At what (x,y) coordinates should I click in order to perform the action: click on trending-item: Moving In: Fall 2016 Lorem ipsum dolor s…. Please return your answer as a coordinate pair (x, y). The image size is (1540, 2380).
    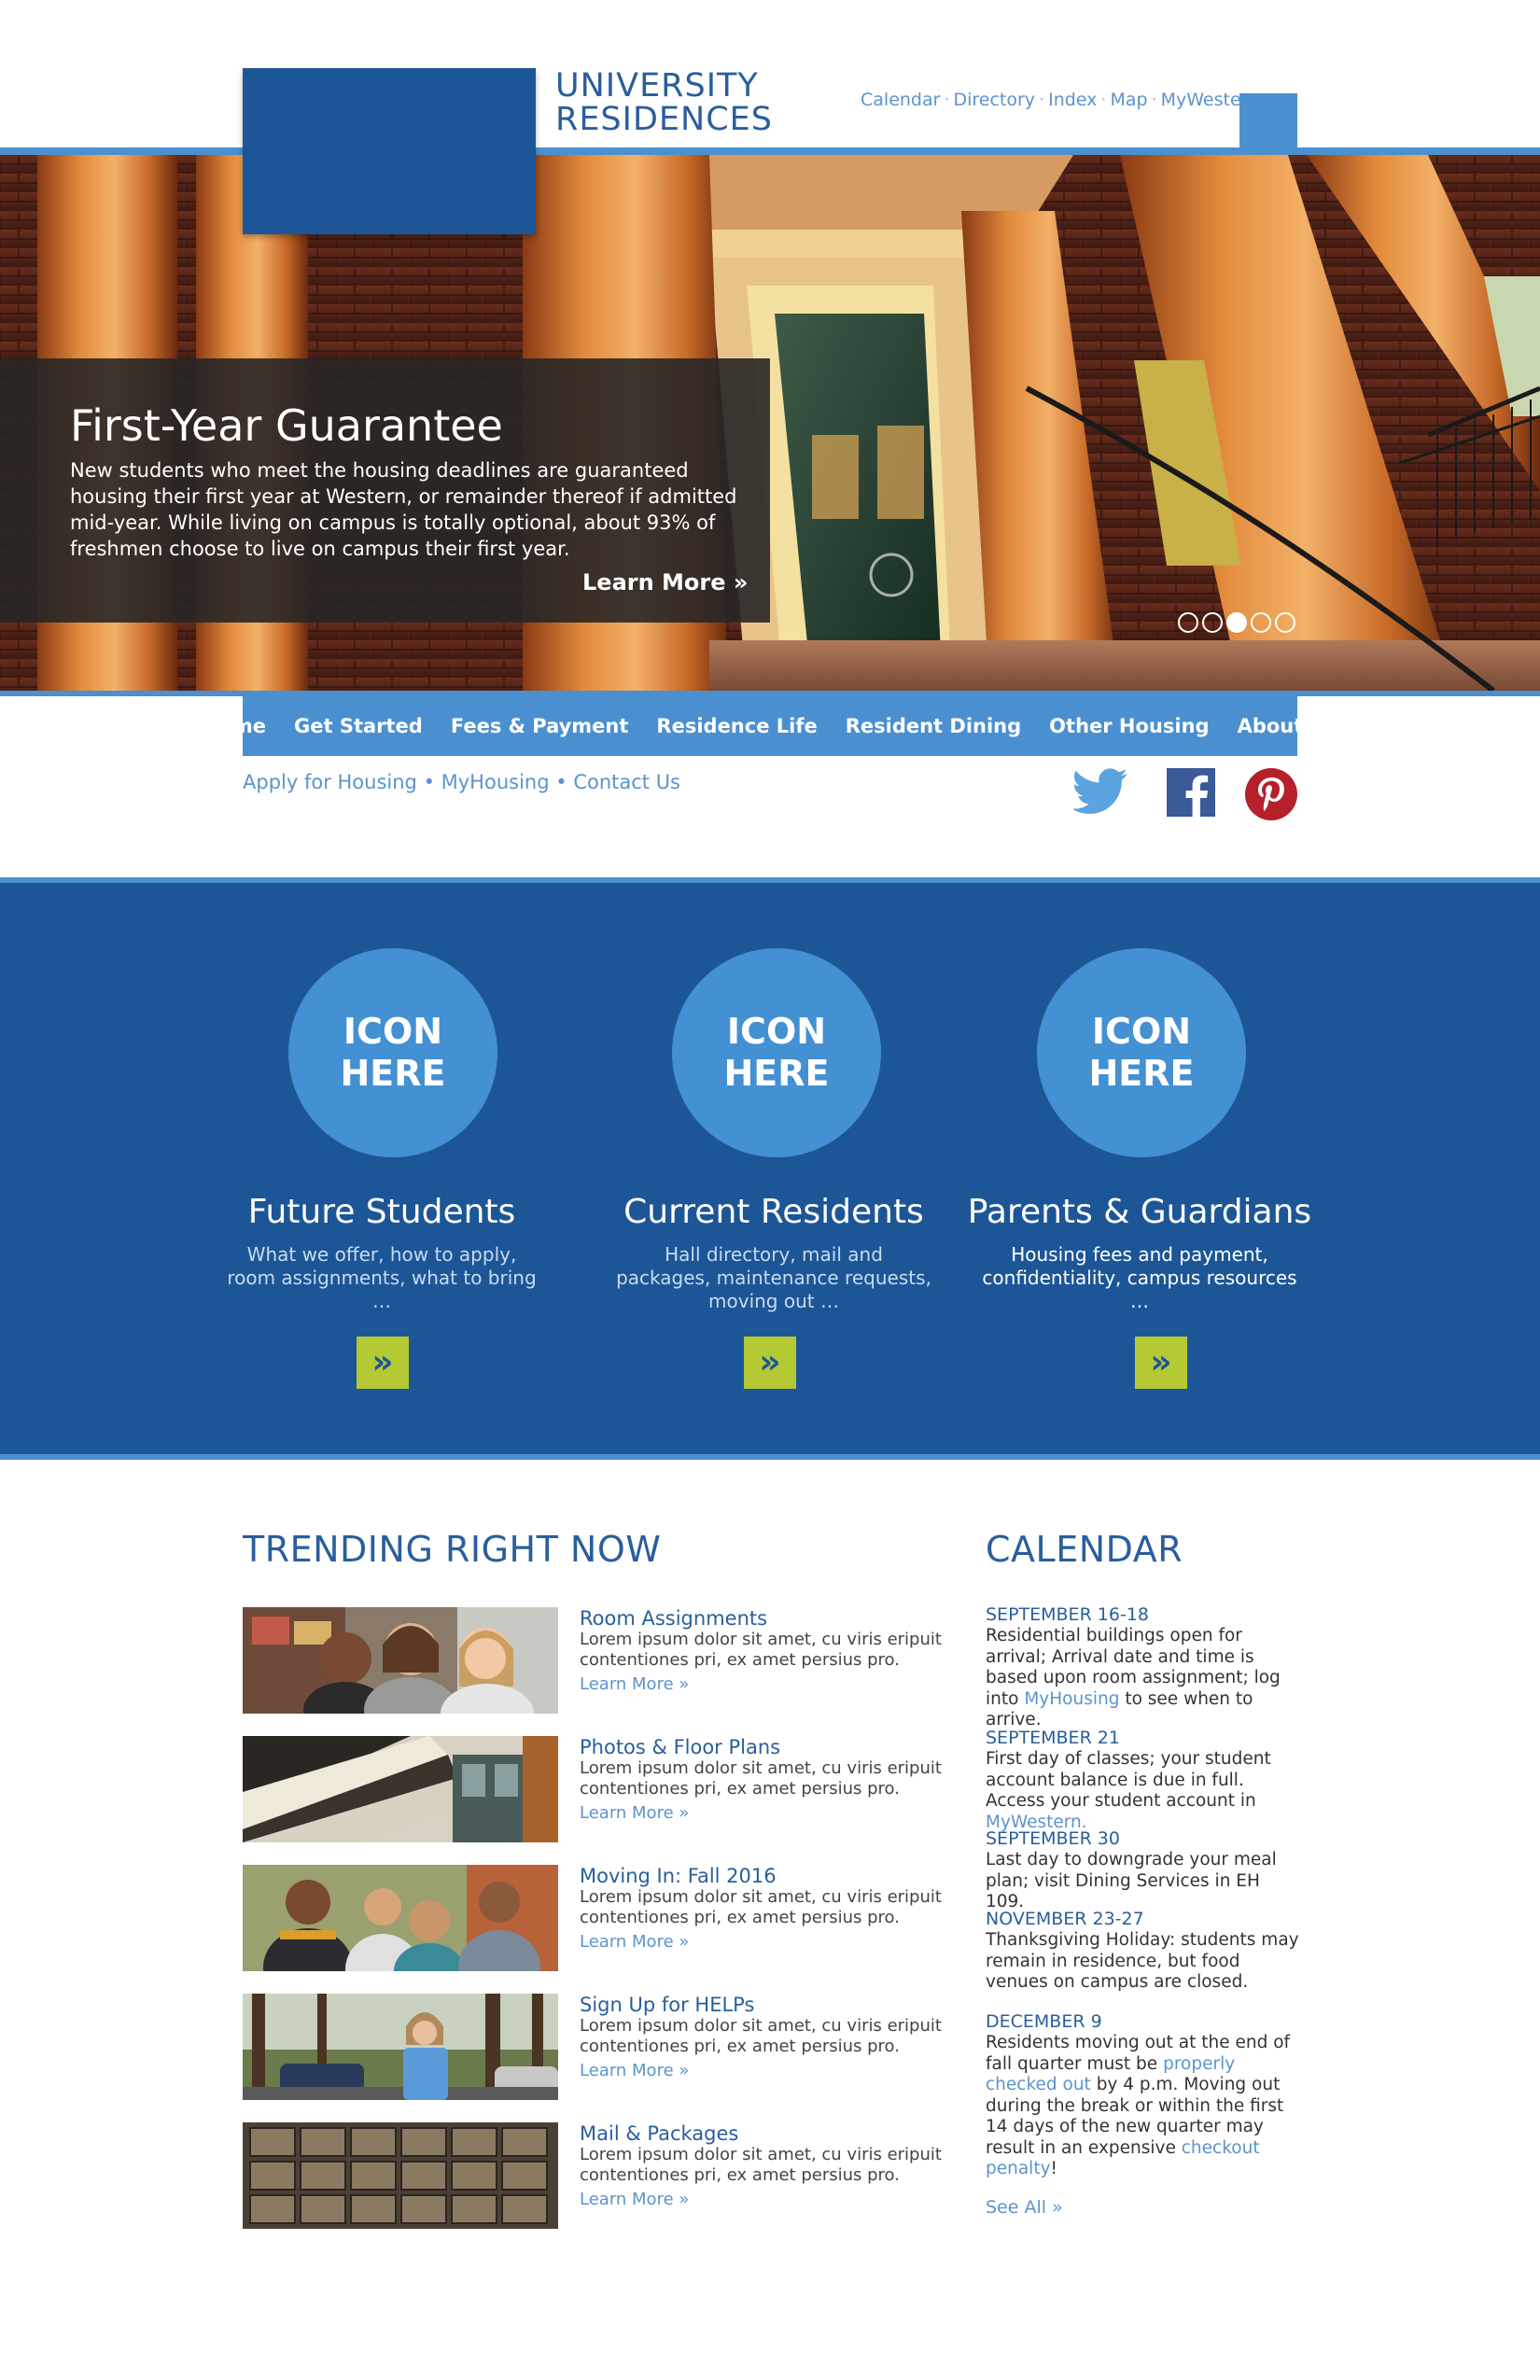
    Looking at the image, I should click on (592, 1918).